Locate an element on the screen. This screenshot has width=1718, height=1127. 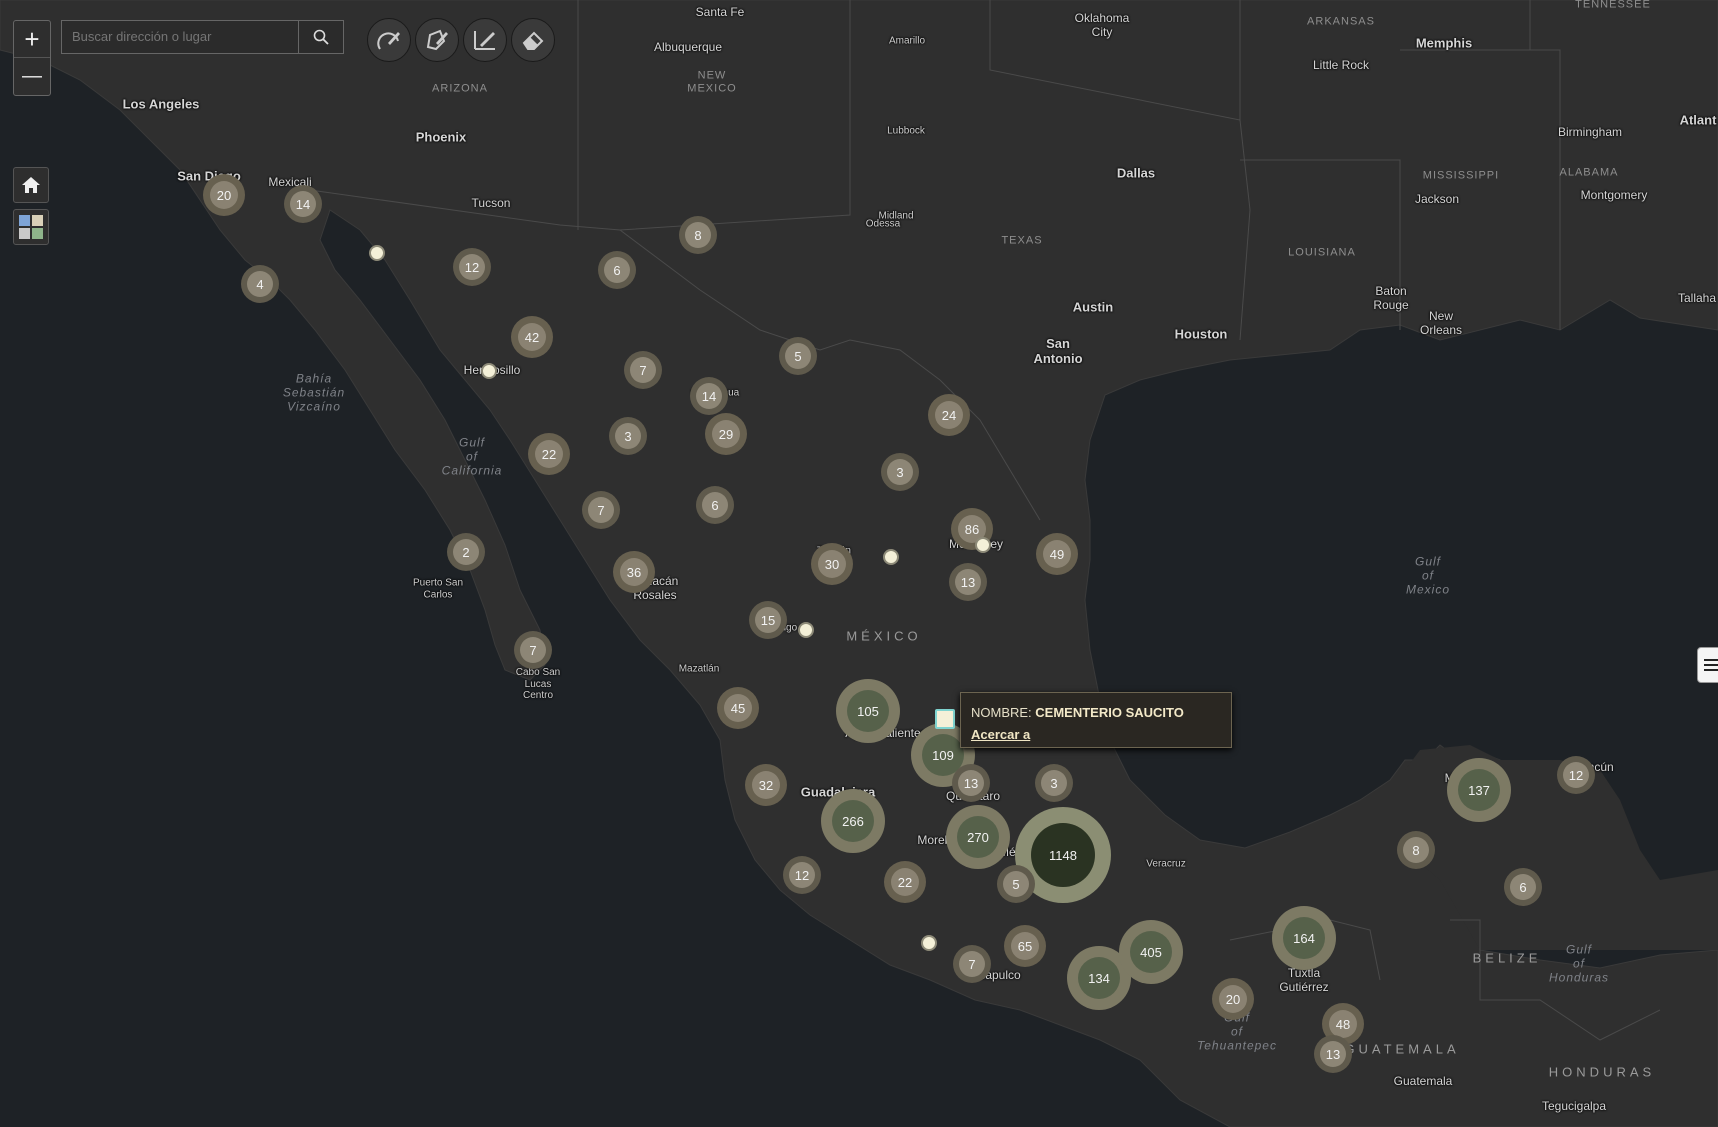
zoom-control: + — is located at coordinates (32, 58).